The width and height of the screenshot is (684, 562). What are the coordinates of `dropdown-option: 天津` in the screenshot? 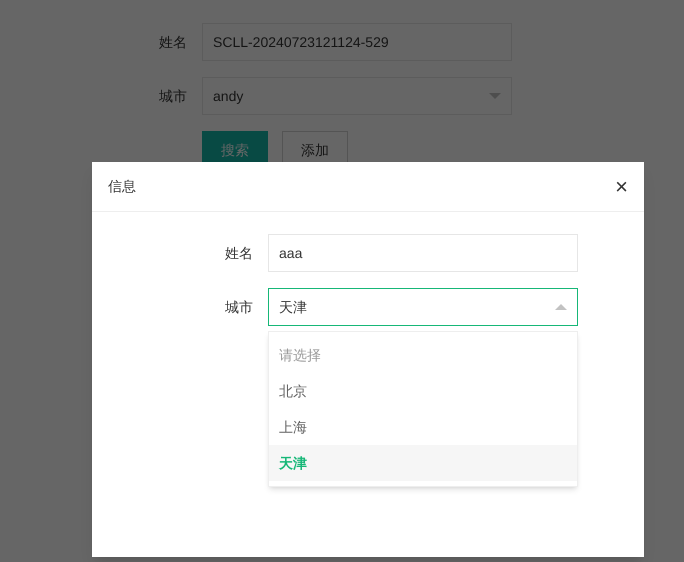 It's located at (423, 463).